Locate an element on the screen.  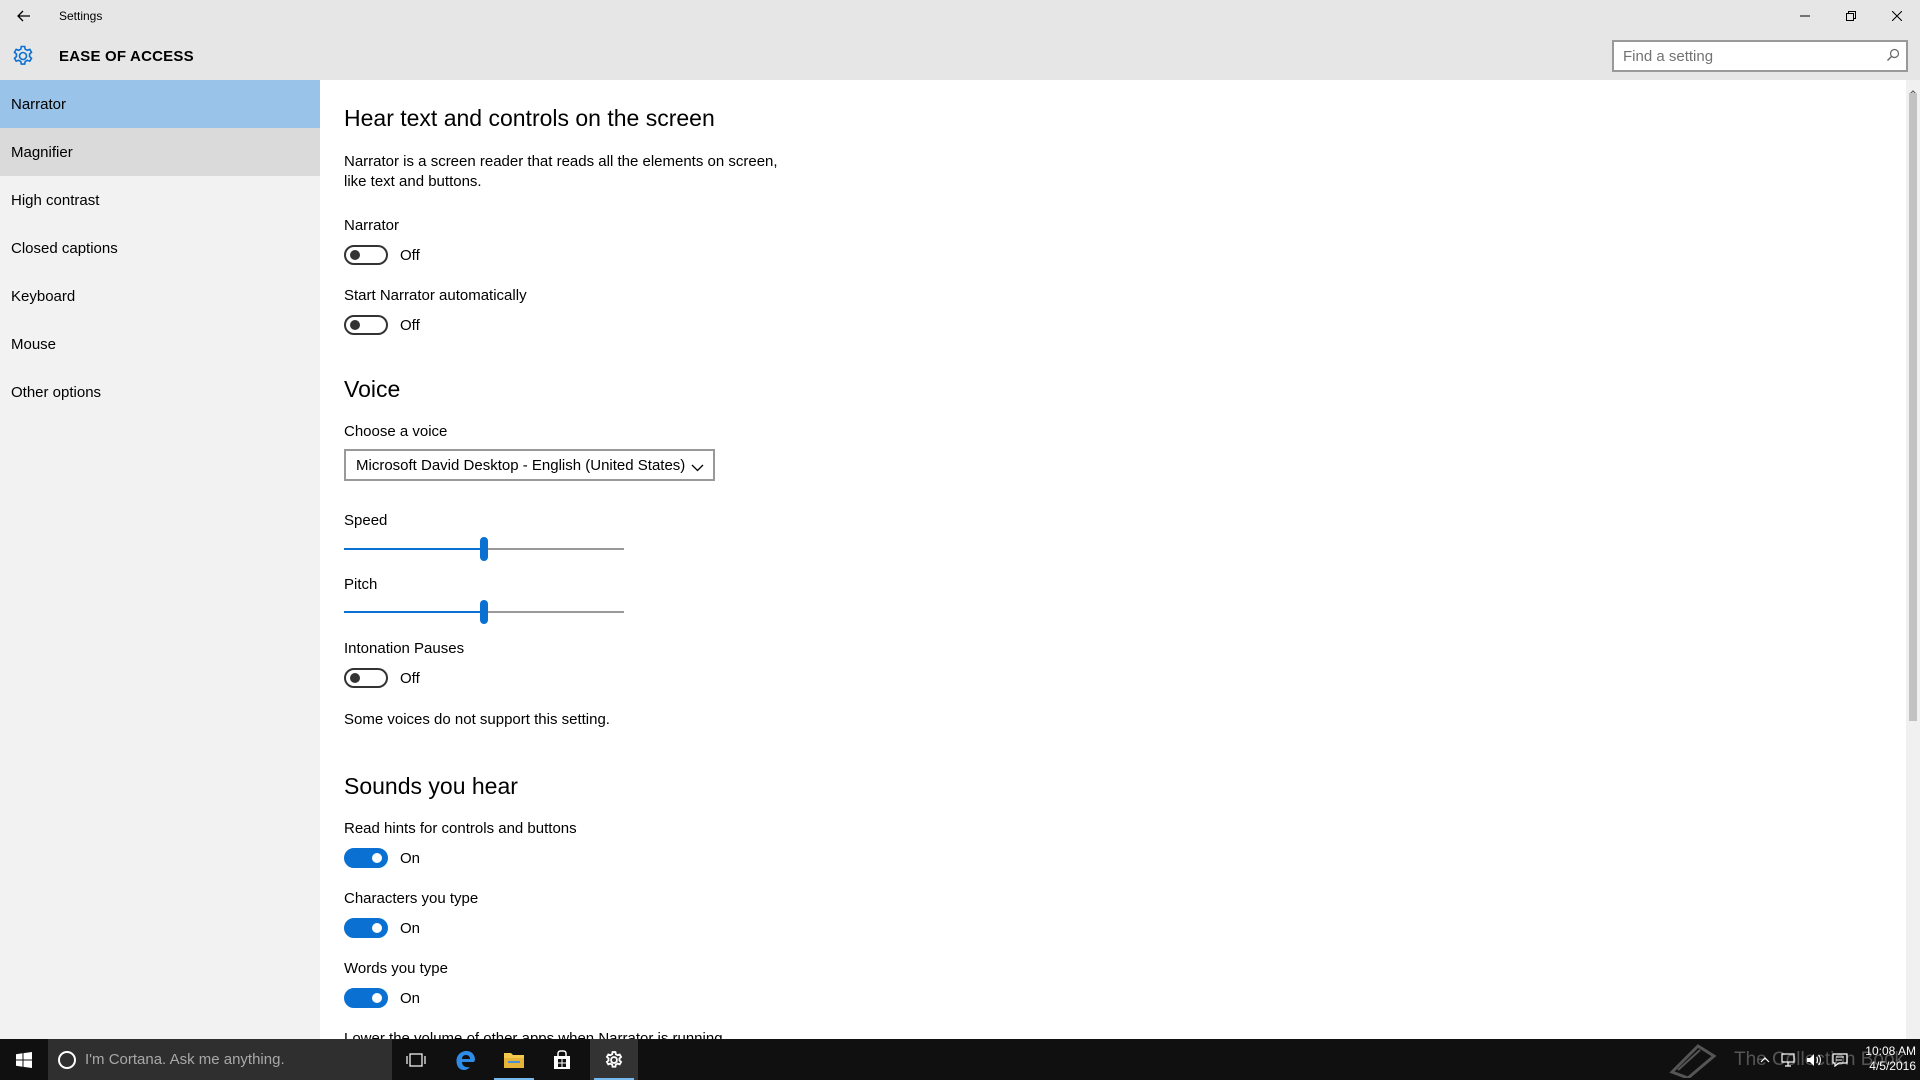
sidebar-item-magnifier: Magnifier is located at coordinates (160, 152).